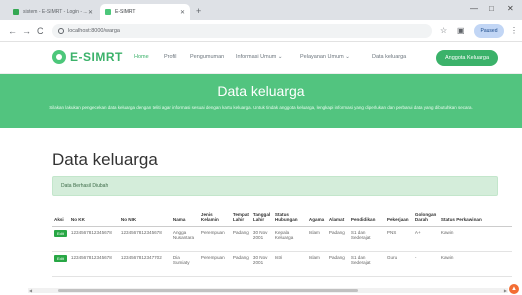 This screenshot has height=295, width=522. What do you see at coordinates (461, 31) in the screenshot?
I see `extension-icon: ▣` at bounding box center [461, 31].